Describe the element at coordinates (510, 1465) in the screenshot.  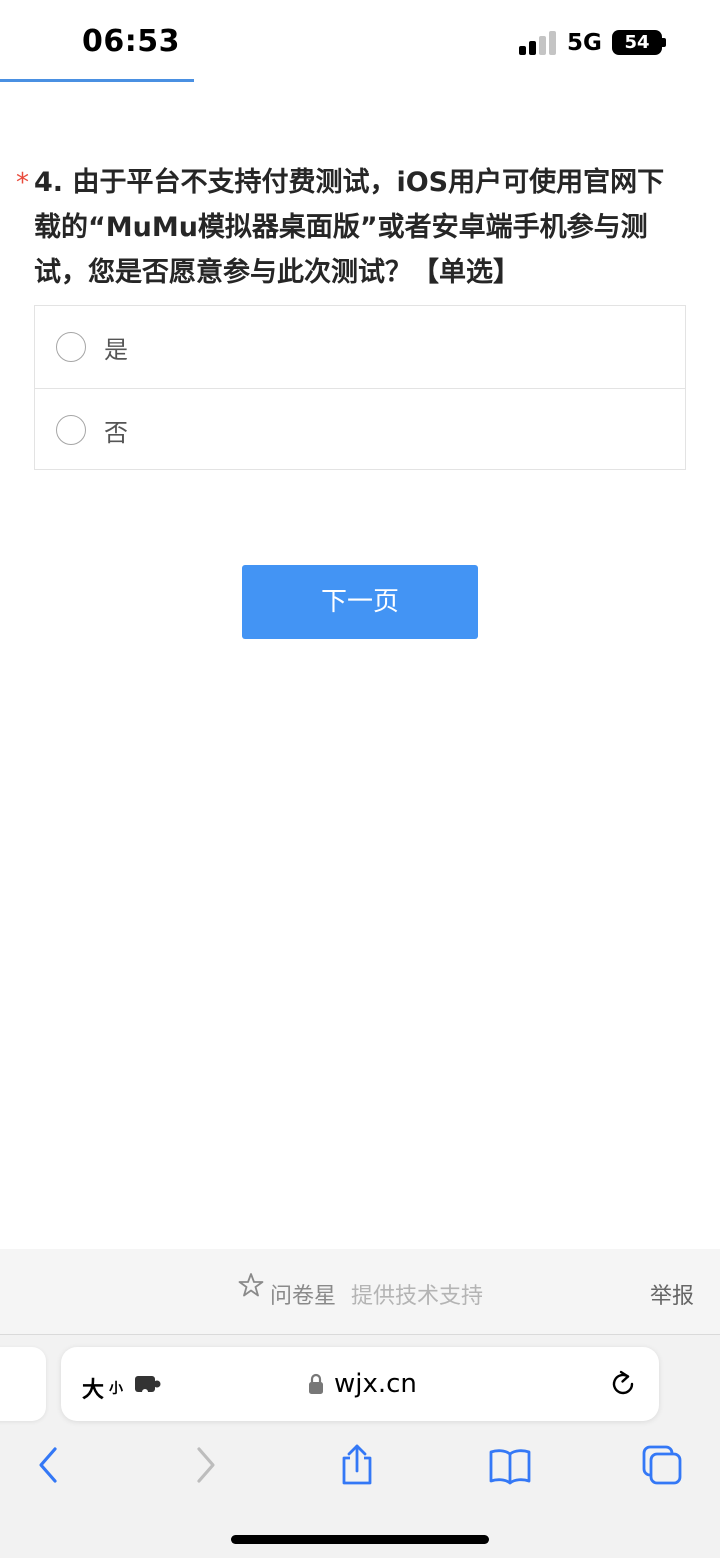
I see `bookmarks-icon` at that location.